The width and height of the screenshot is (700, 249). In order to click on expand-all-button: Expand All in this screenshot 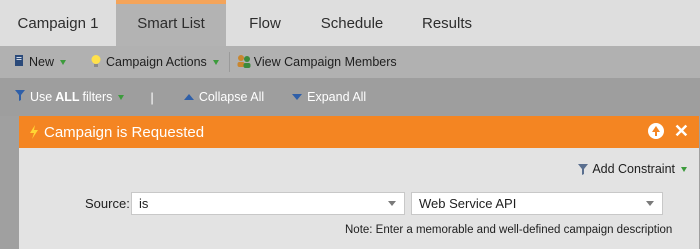, I will do `click(329, 97)`.